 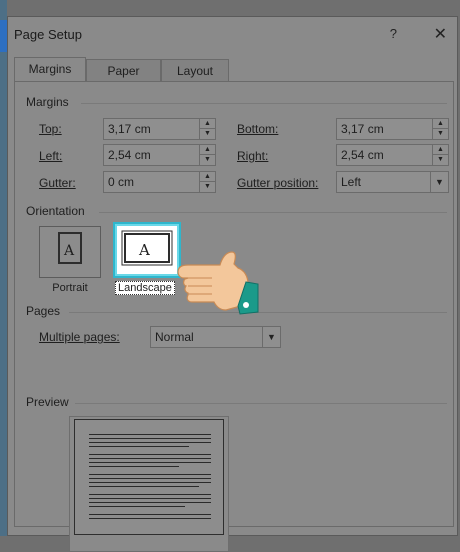 What do you see at coordinates (232, 34) in the screenshot?
I see `title-bar: Page Setup ? ✕` at bounding box center [232, 34].